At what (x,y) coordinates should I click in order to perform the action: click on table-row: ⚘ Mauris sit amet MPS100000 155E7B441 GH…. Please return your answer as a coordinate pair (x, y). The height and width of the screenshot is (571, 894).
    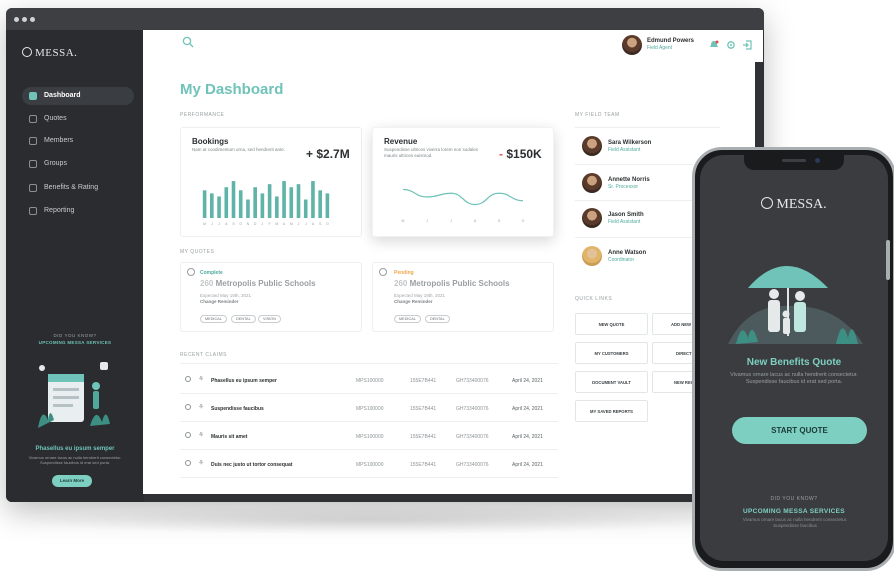
    Looking at the image, I should click on (369, 437).